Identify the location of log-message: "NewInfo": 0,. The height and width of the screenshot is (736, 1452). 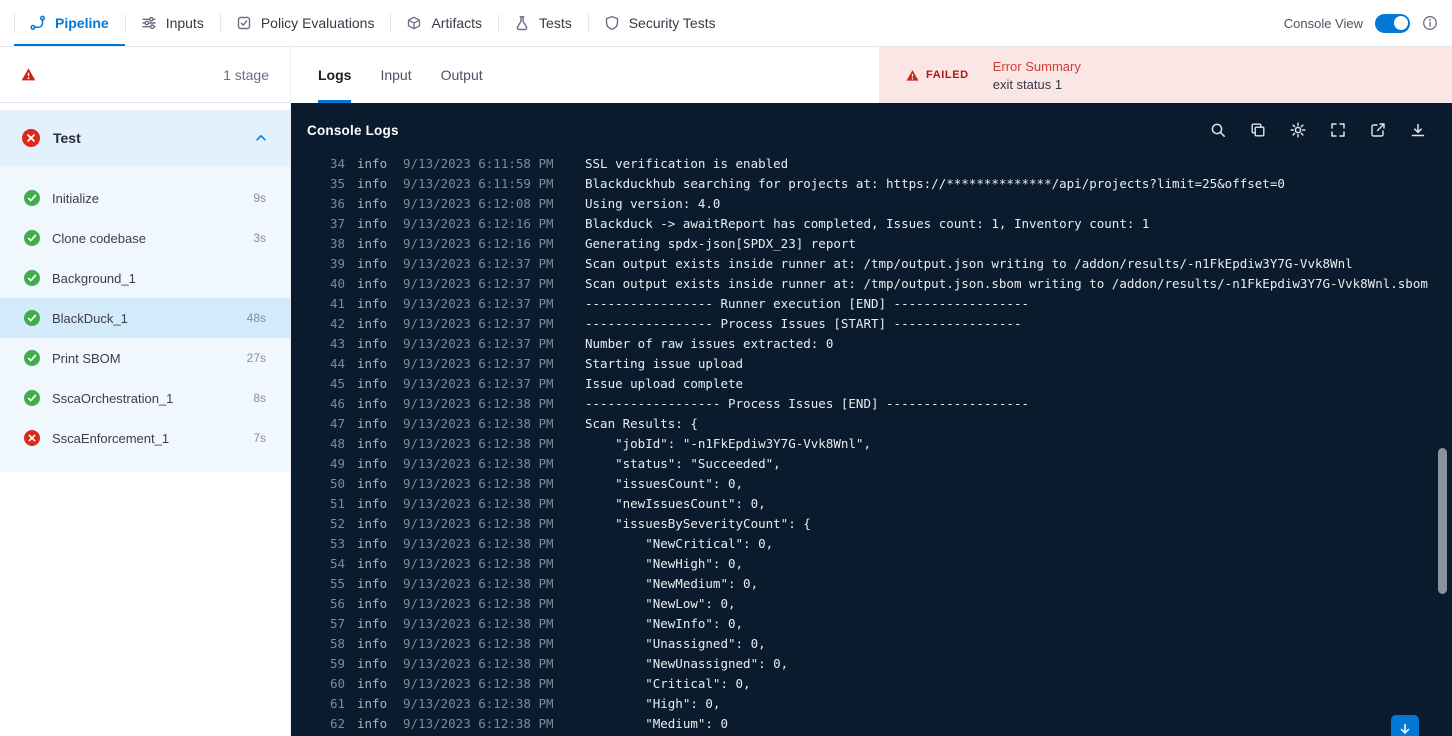
(664, 623).